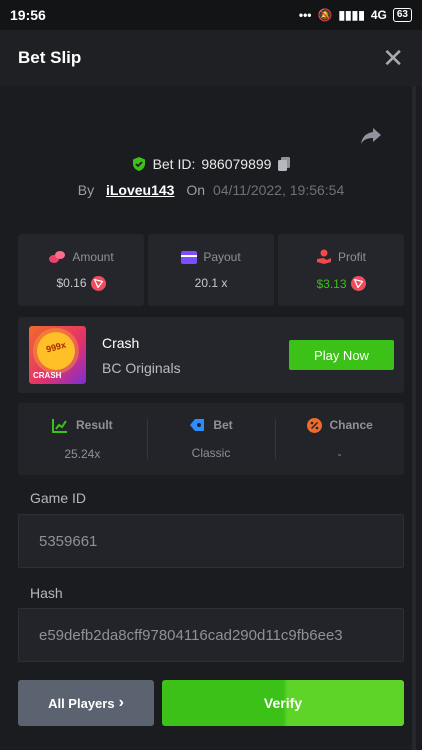  What do you see at coordinates (305, 15) in the screenshot?
I see `more-icon: •••` at bounding box center [305, 15].